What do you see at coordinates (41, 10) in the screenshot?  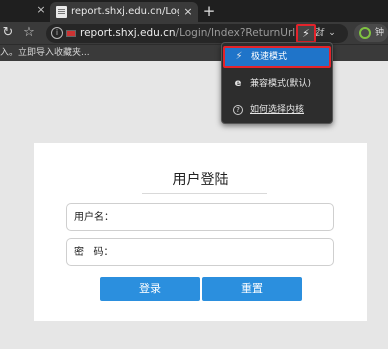 I see `close-icon: ×` at bounding box center [41, 10].